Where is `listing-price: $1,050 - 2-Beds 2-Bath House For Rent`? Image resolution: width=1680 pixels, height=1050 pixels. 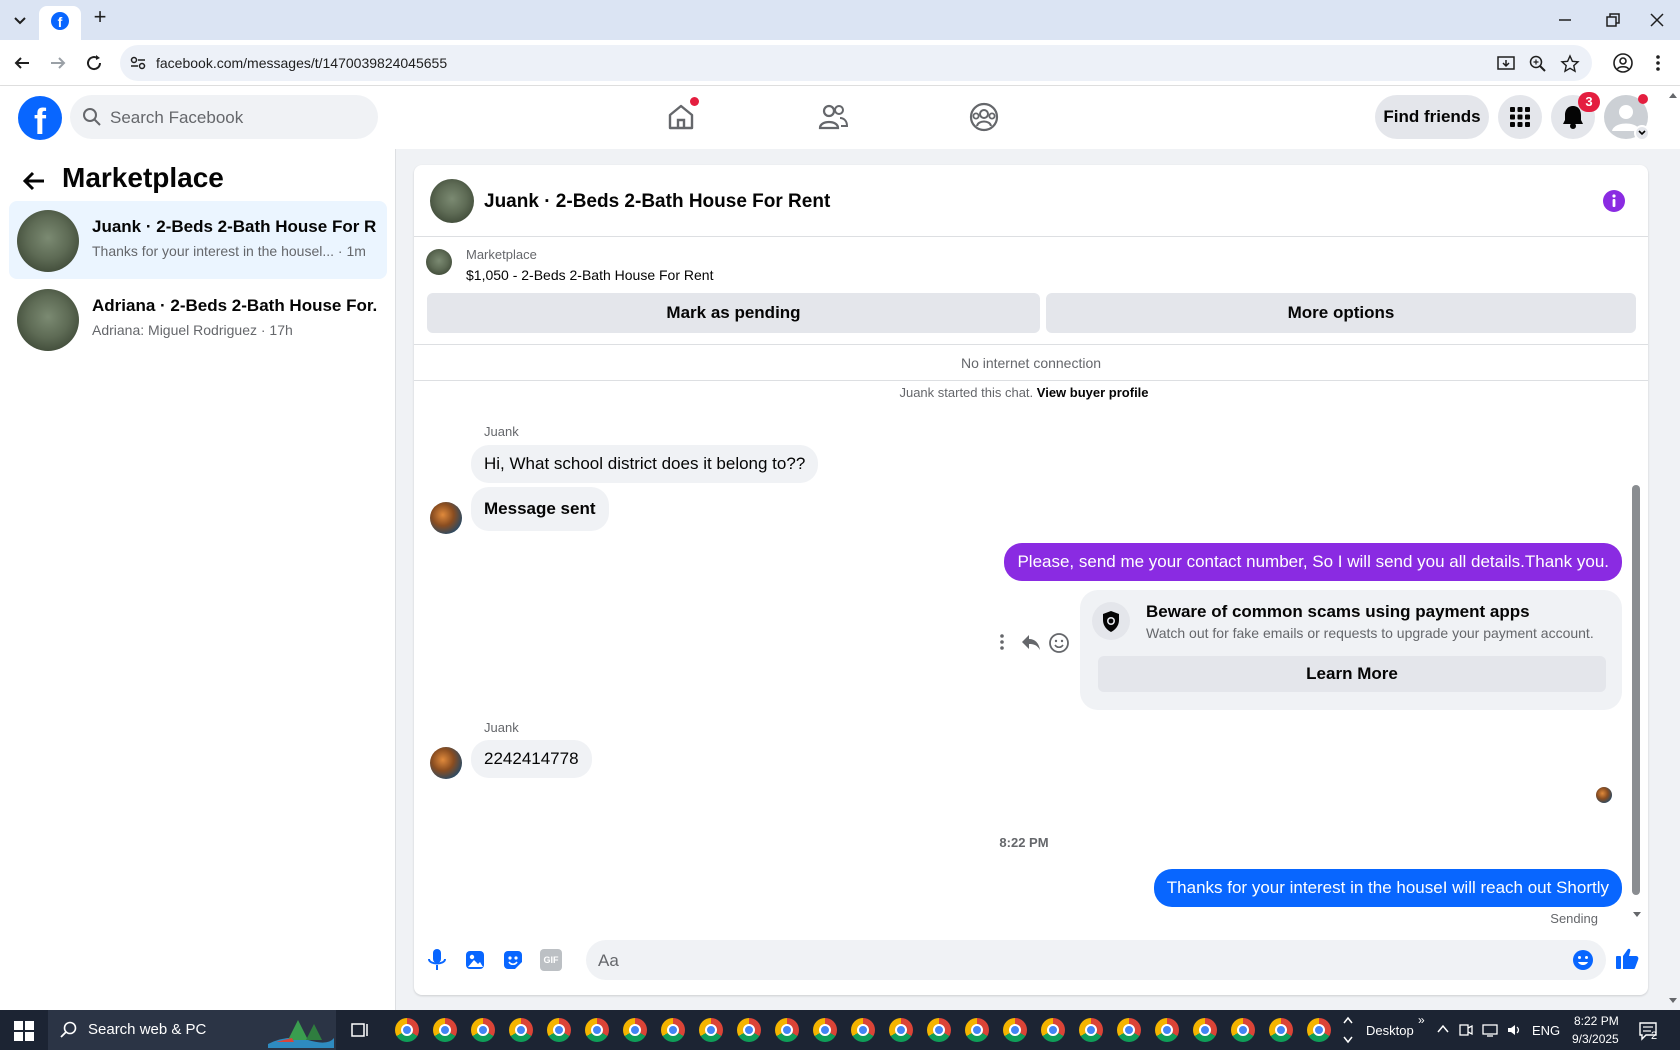
listing-price: $1,050 - 2-Beds 2-Bath House For Rent is located at coordinates (589, 275).